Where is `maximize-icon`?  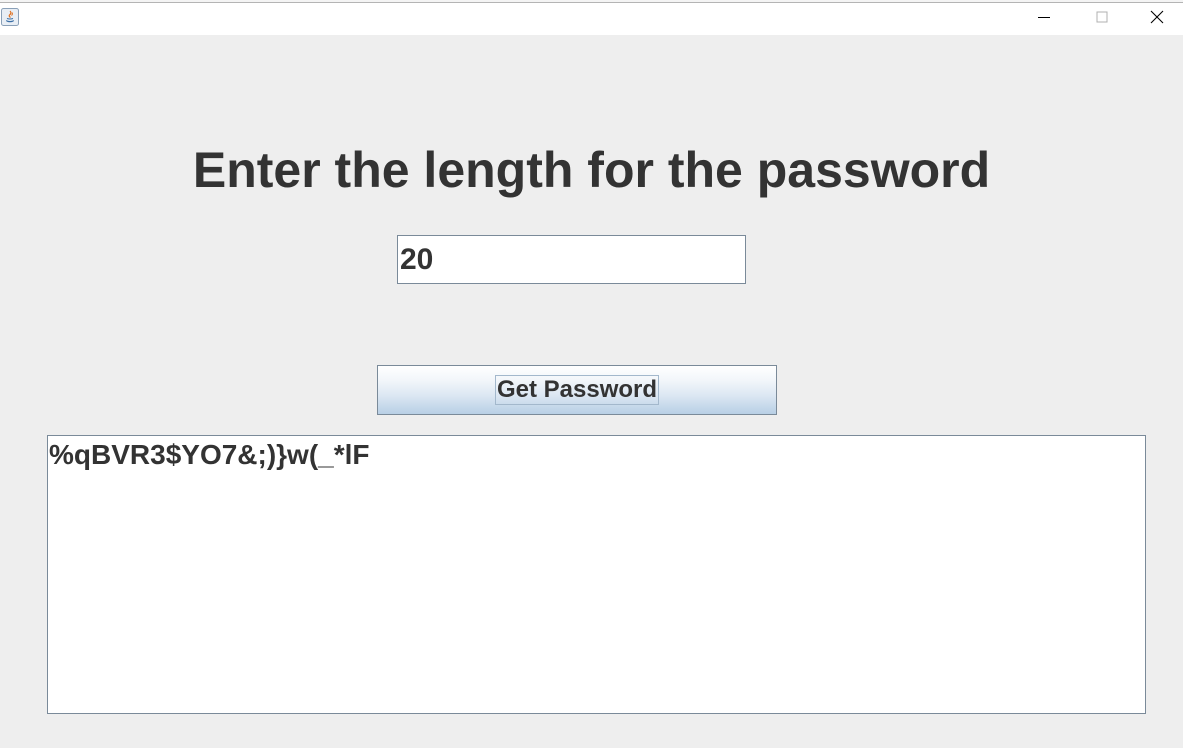 maximize-icon is located at coordinates (1102, 19).